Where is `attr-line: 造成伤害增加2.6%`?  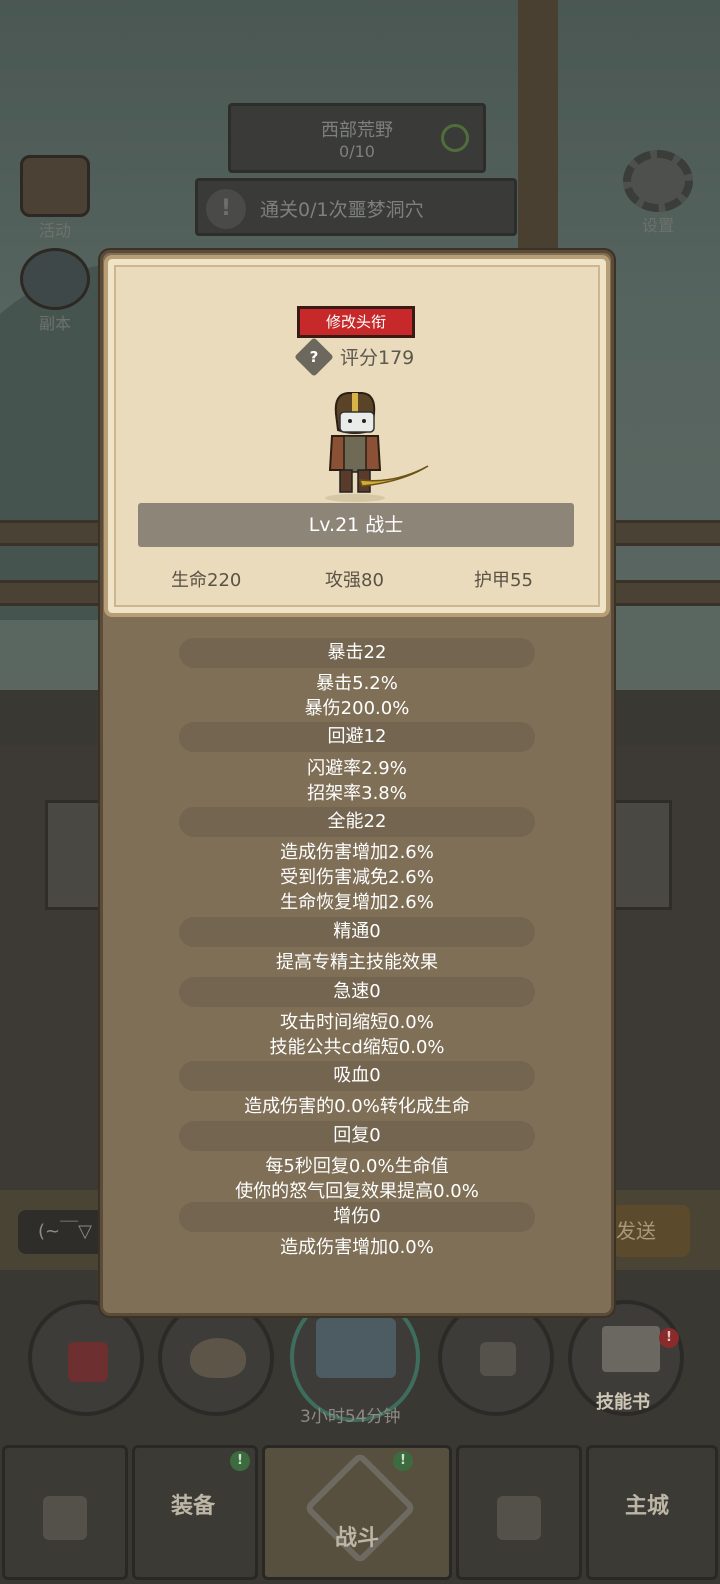 attr-line: 造成伤害增加2.6% is located at coordinates (357, 852).